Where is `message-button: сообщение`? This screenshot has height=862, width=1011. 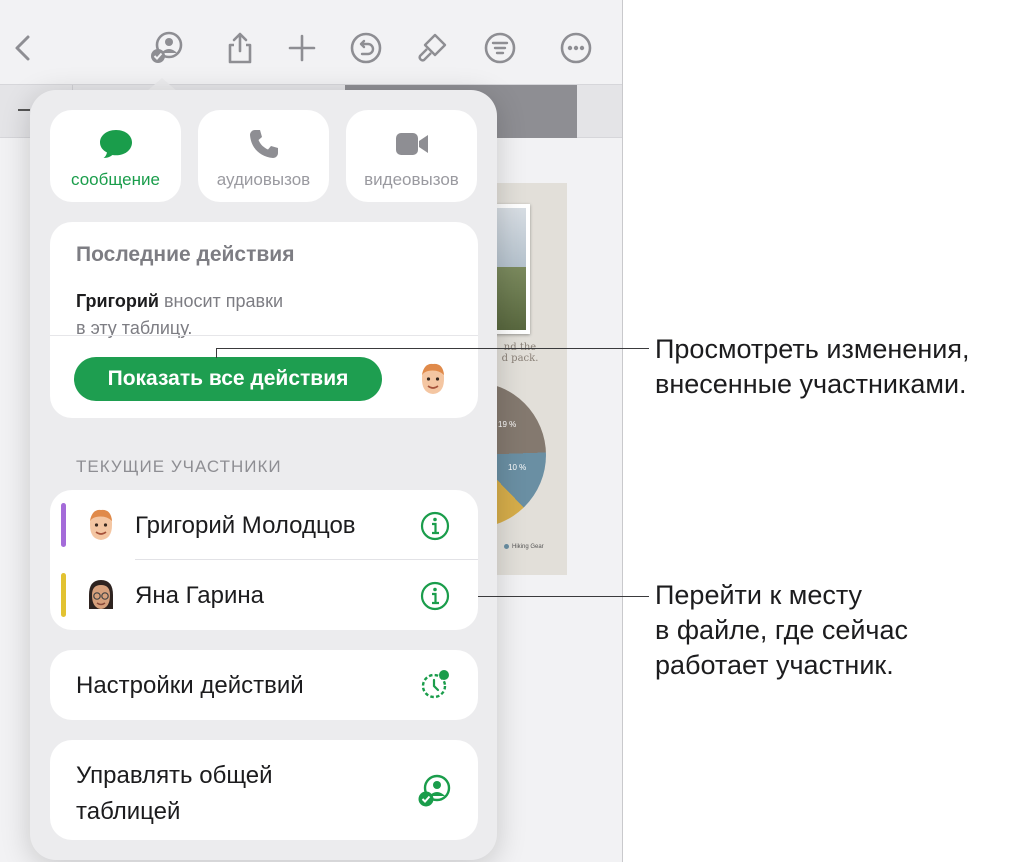 message-button: сообщение is located at coordinates (115, 156).